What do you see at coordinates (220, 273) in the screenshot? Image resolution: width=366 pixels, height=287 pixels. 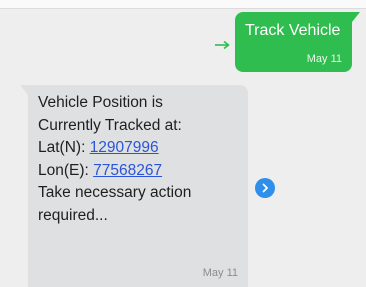 I see `incoming-message-time: May 11` at bounding box center [220, 273].